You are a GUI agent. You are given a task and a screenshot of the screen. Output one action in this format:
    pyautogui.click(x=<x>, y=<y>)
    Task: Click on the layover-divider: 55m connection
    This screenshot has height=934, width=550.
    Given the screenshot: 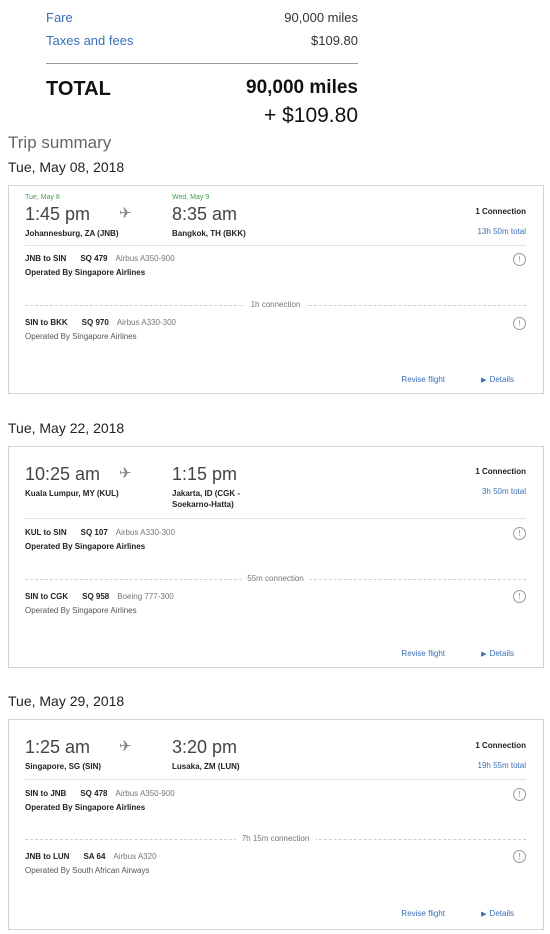 What is the action you would take?
    pyautogui.click(x=275, y=578)
    